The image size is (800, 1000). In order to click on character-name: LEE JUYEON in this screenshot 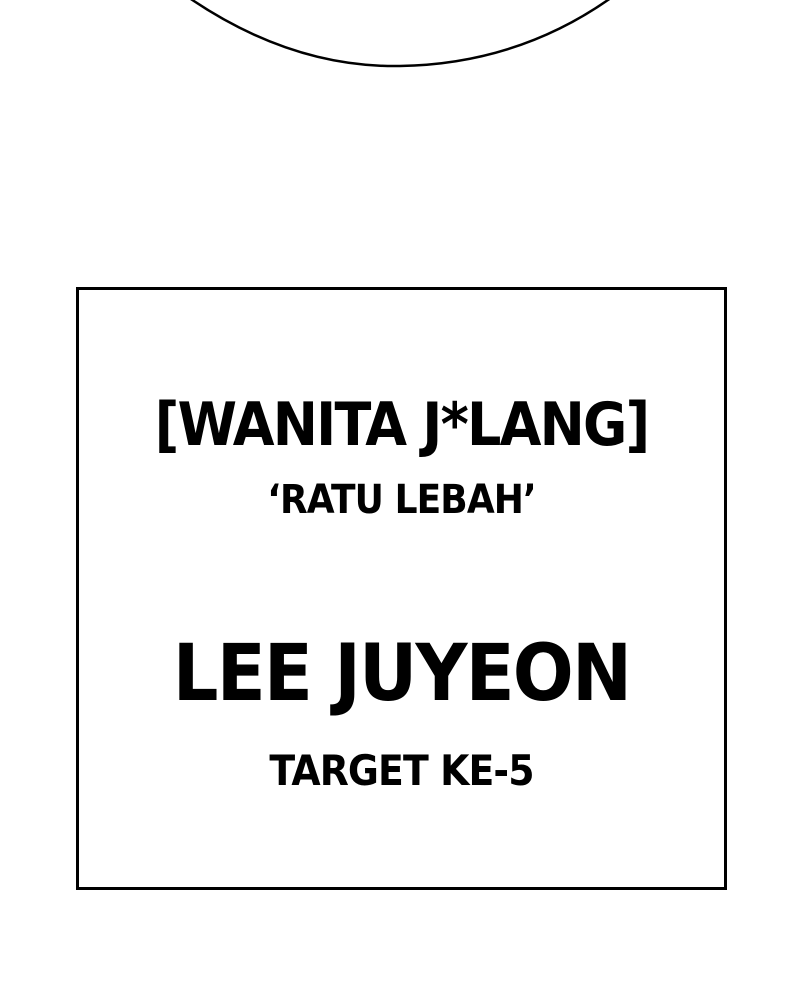, I will do `click(402, 674)`.